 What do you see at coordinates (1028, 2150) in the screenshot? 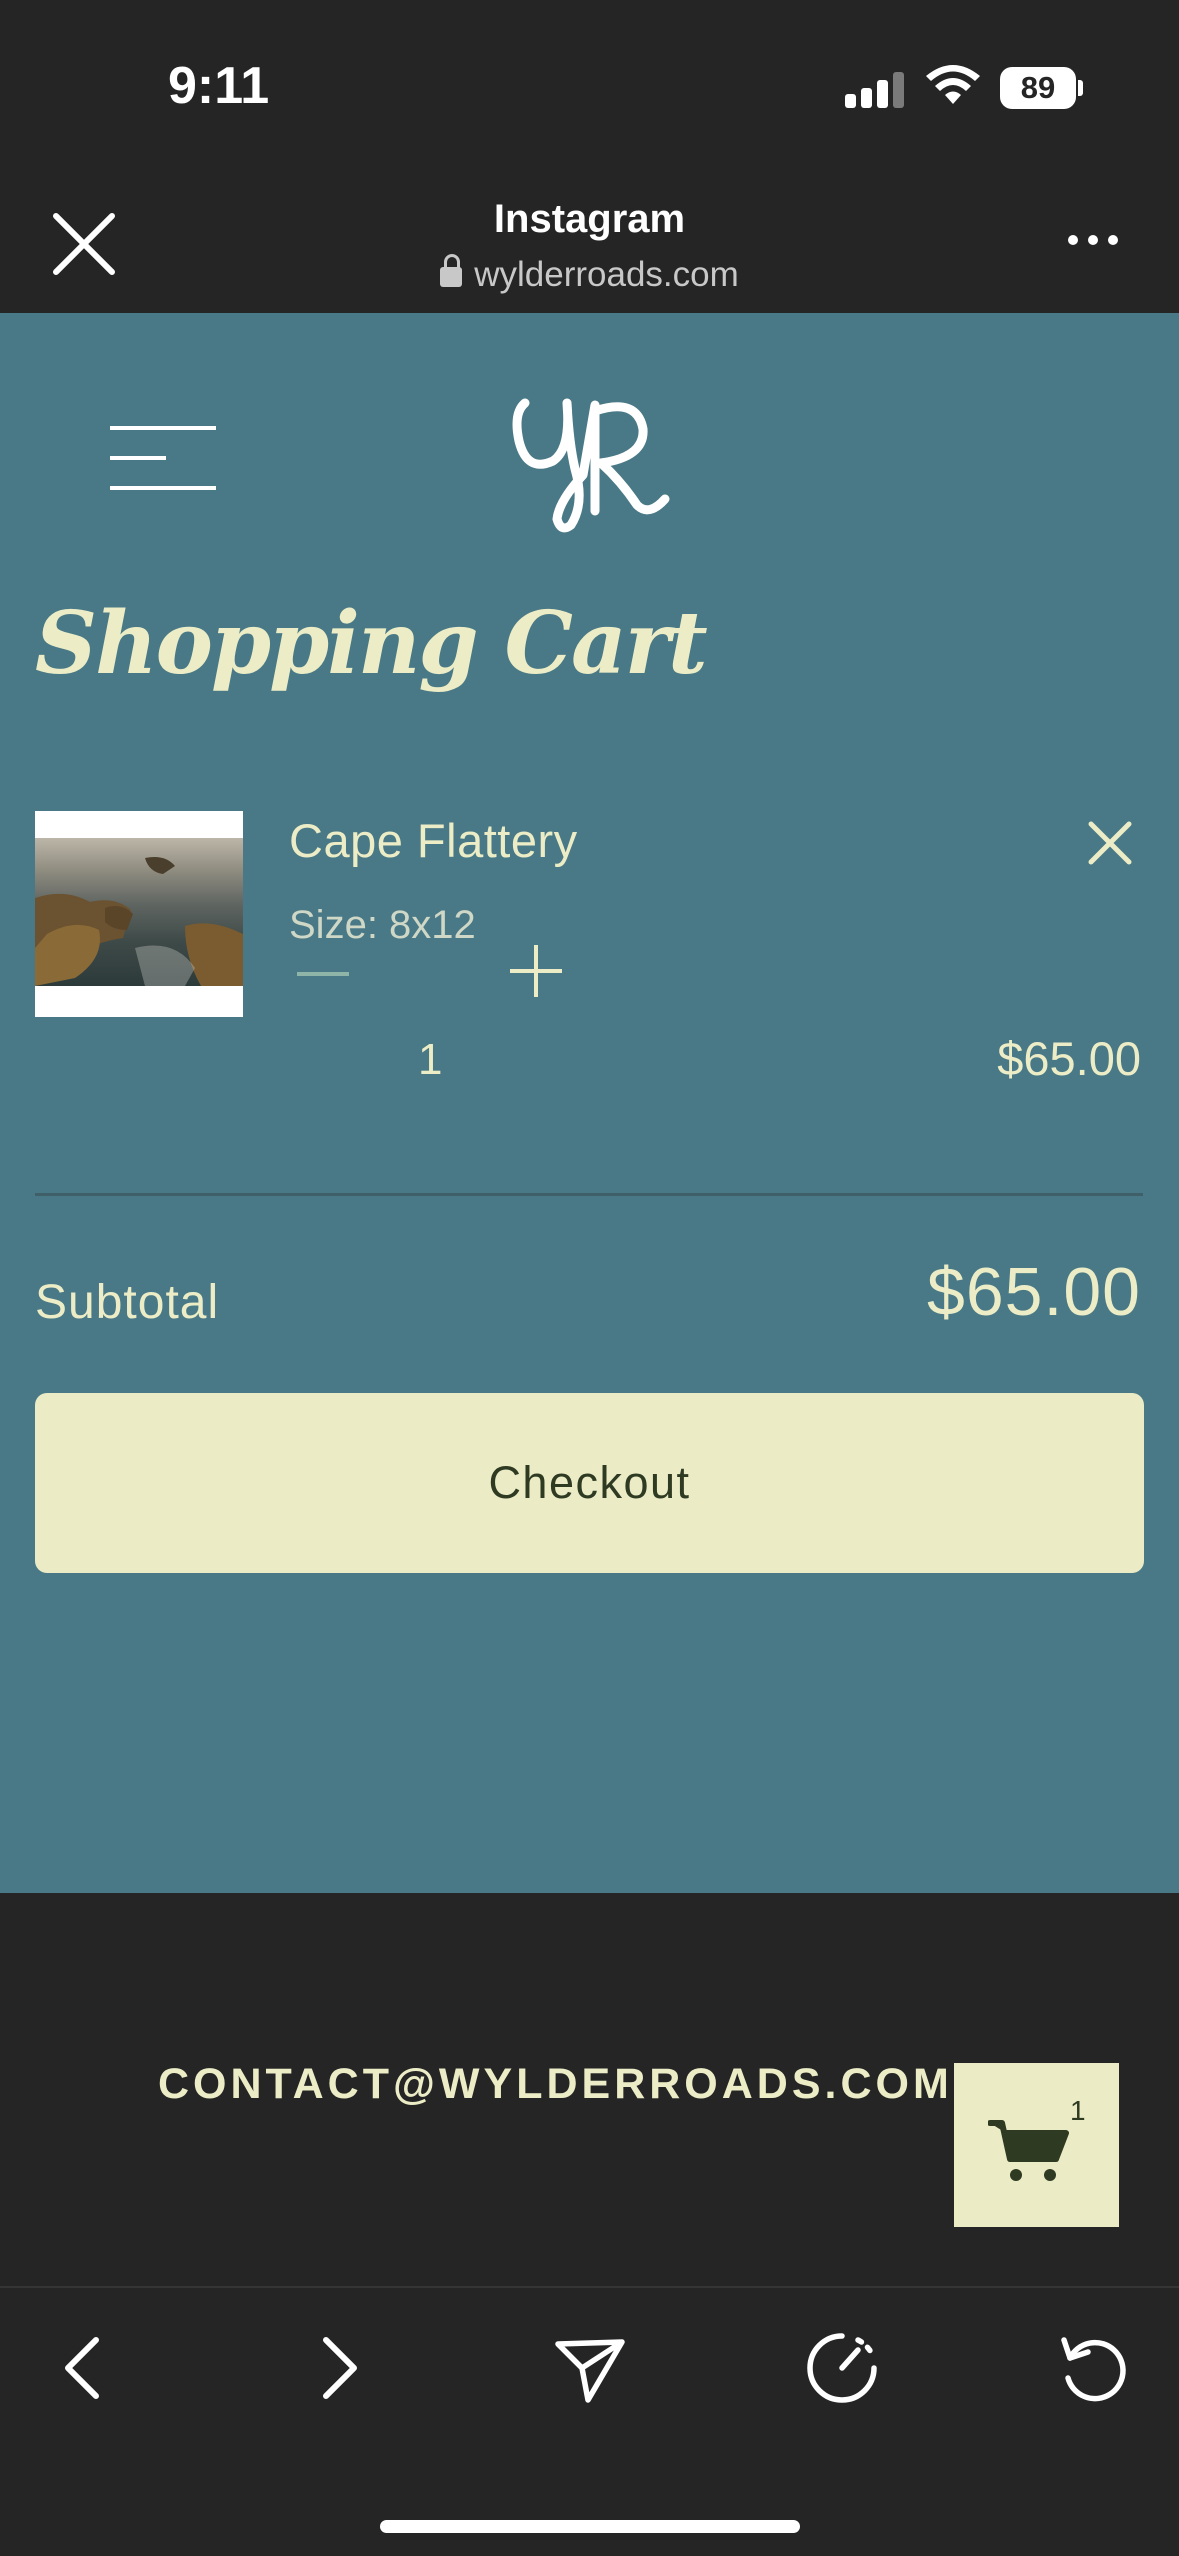
I see `cart-icon` at bounding box center [1028, 2150].